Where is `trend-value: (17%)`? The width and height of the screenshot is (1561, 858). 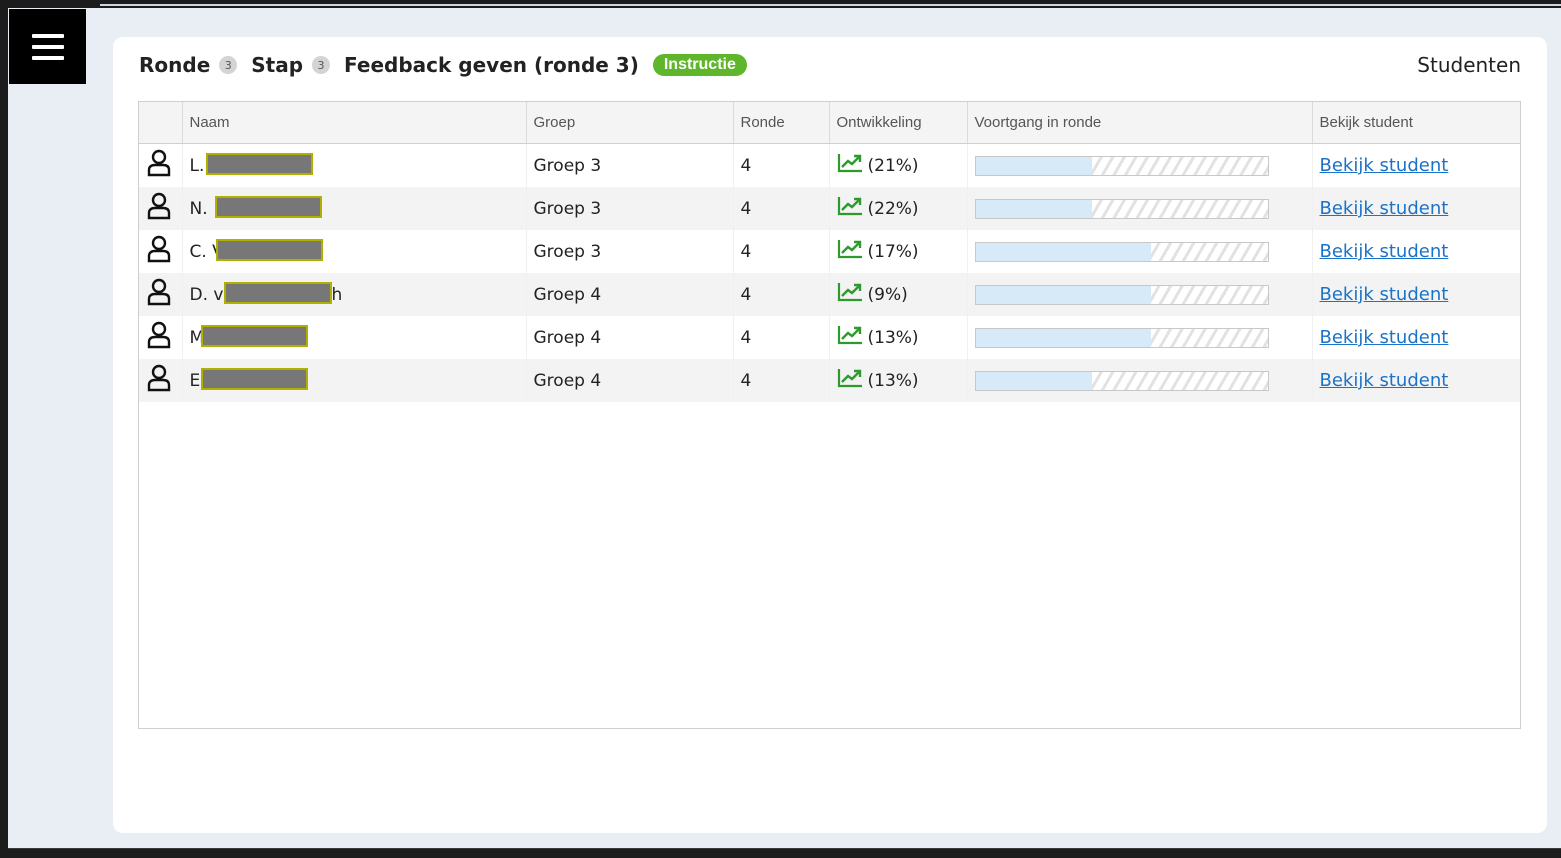
trend-value: (17%) is located at coordinates (893, 251).